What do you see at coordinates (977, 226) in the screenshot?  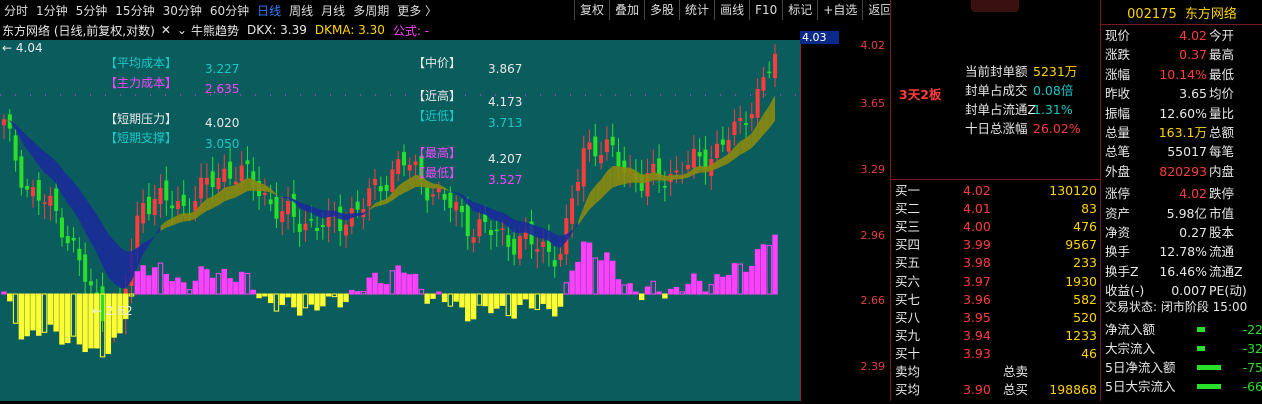 I see `buy-level-price: 4.00` at bounding box center [977, 226].